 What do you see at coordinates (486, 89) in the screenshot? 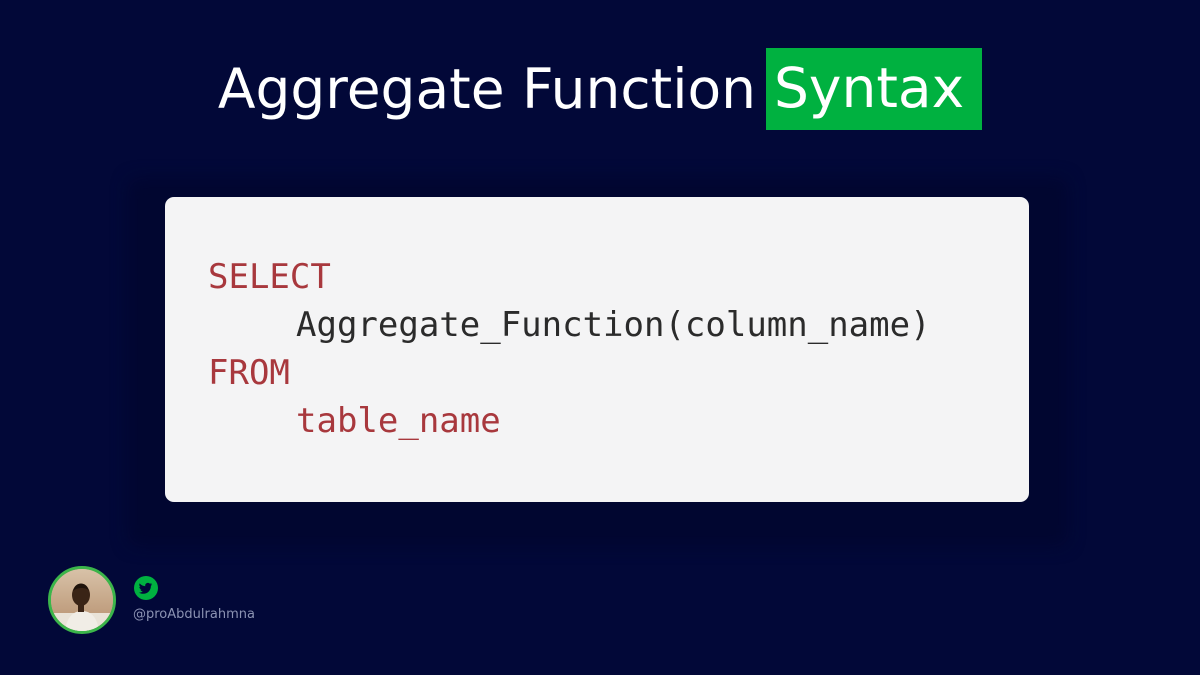
I see `title-text: Aggregate Function` at bounding box center [486, 89].